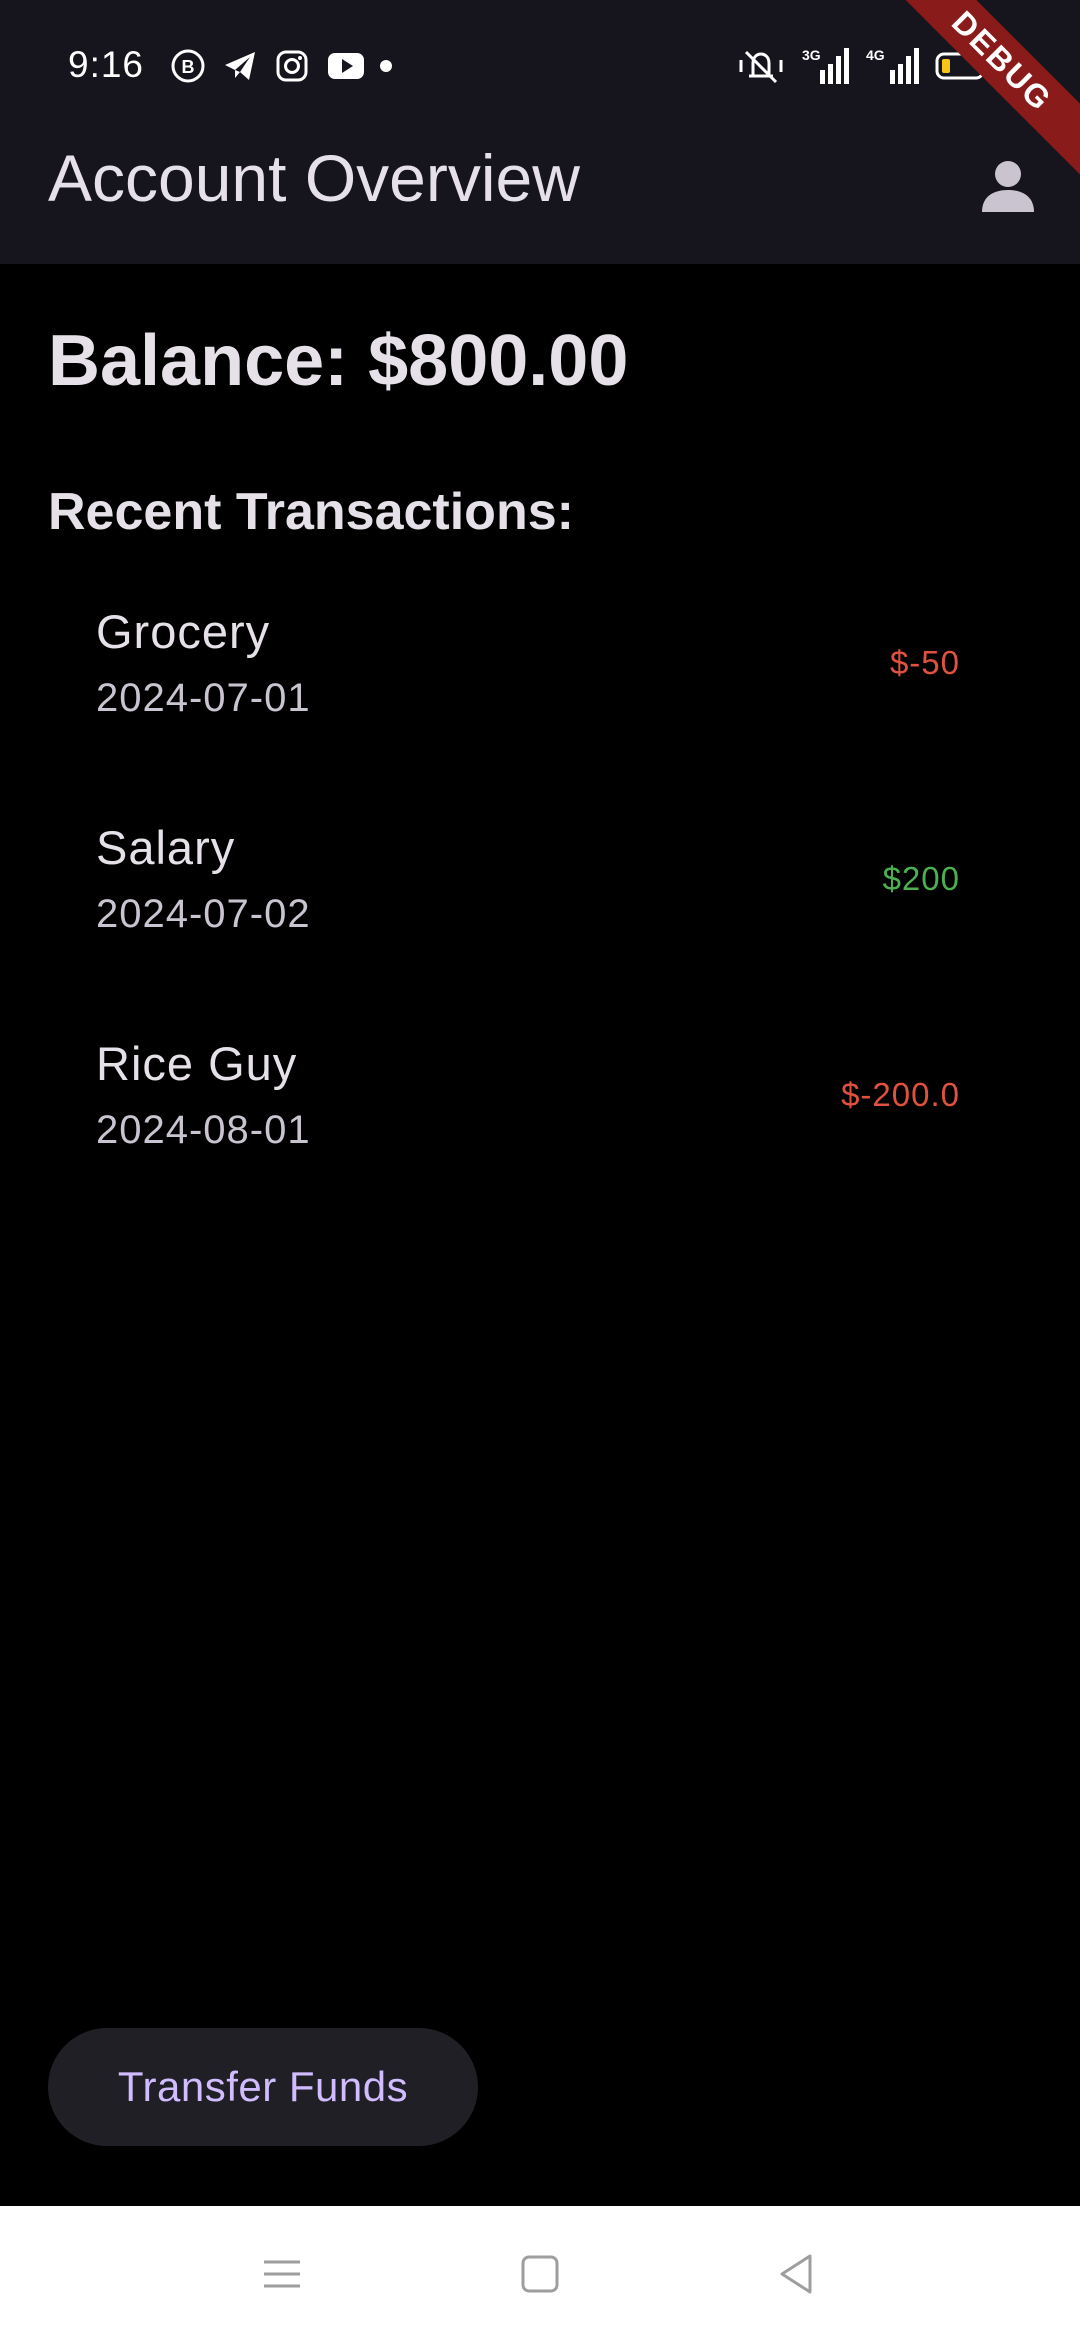 This screenshot has height=2340, width=1080. Describe the element at coordinates (540, 688) in the screenshot. I see `transaction-item: Grocery 2024-07-01 $-50` at that location.